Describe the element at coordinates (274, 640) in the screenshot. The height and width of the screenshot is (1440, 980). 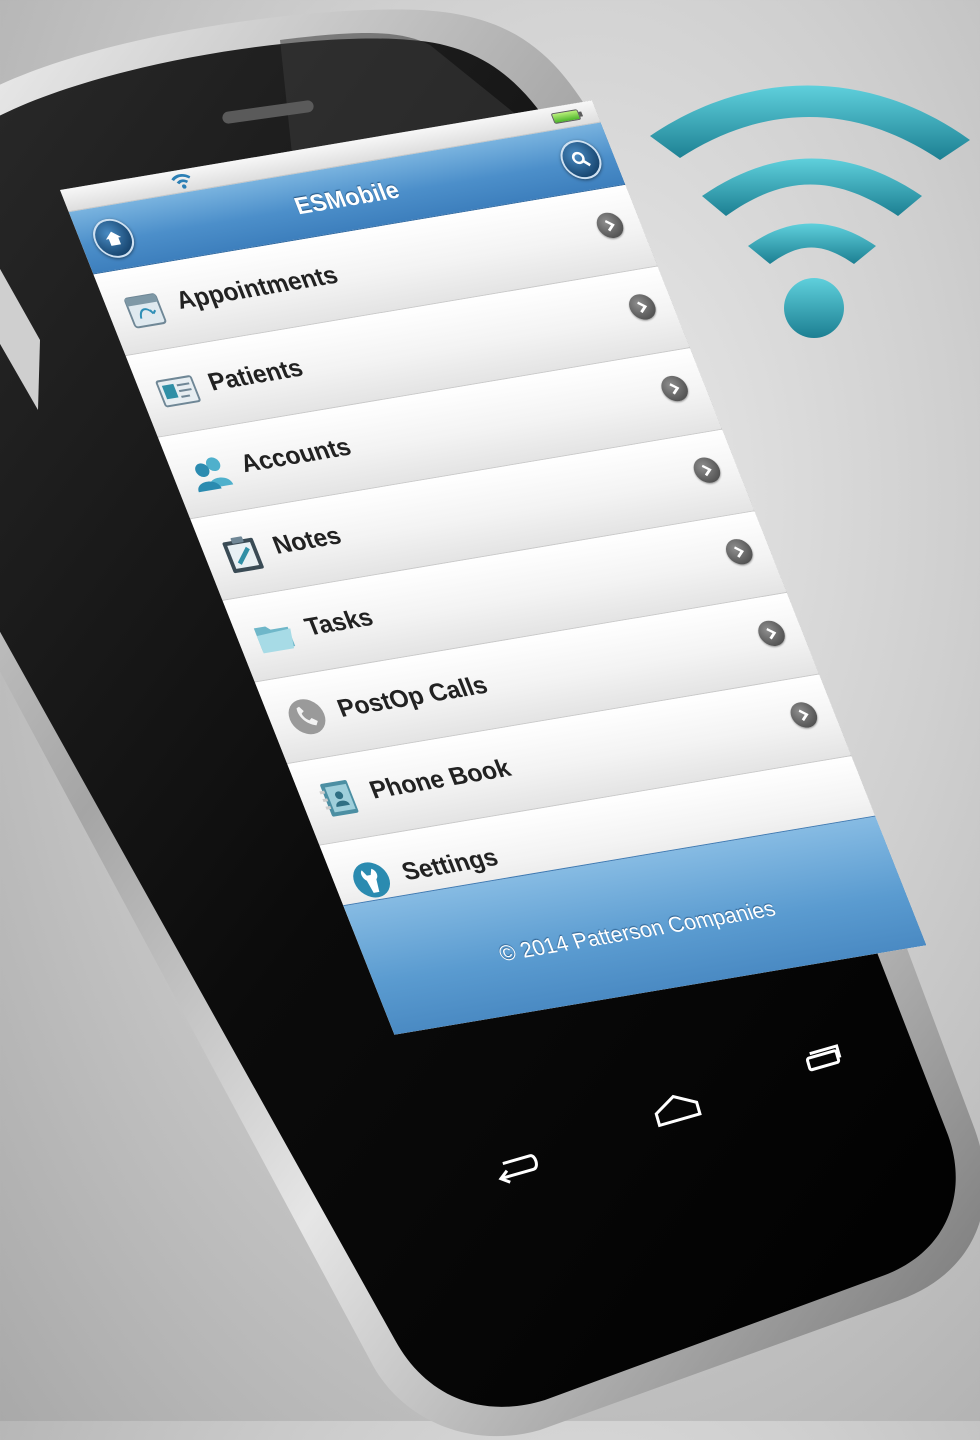
I see `folder-icon` at that location.